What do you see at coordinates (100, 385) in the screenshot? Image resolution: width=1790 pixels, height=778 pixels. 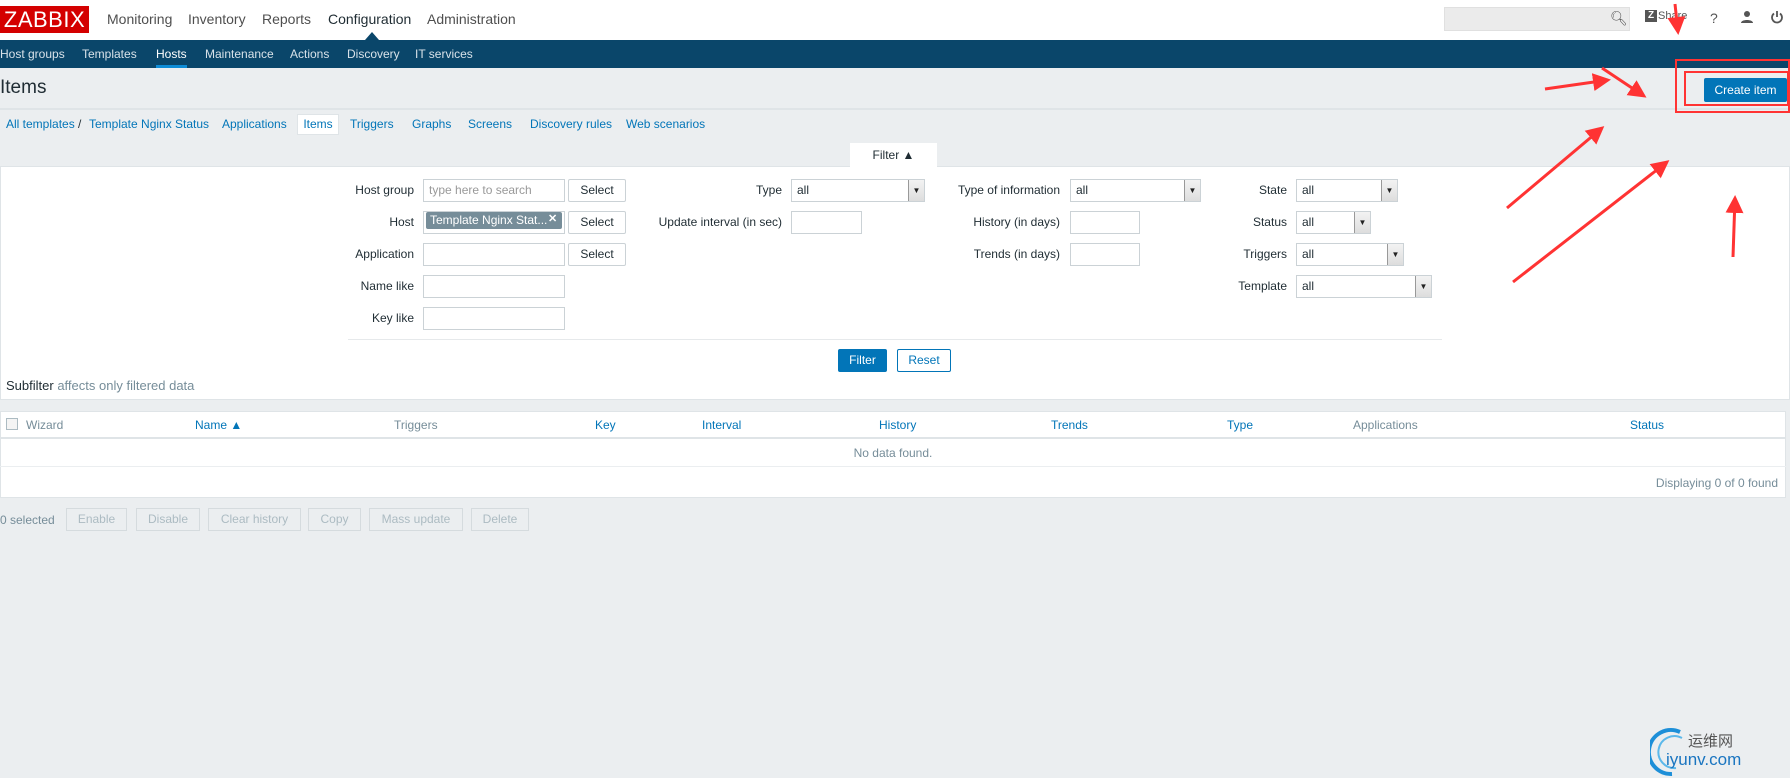 I see `subfilter-heading: Subfilter affects only filtered data` at bounding box center [100, 385].